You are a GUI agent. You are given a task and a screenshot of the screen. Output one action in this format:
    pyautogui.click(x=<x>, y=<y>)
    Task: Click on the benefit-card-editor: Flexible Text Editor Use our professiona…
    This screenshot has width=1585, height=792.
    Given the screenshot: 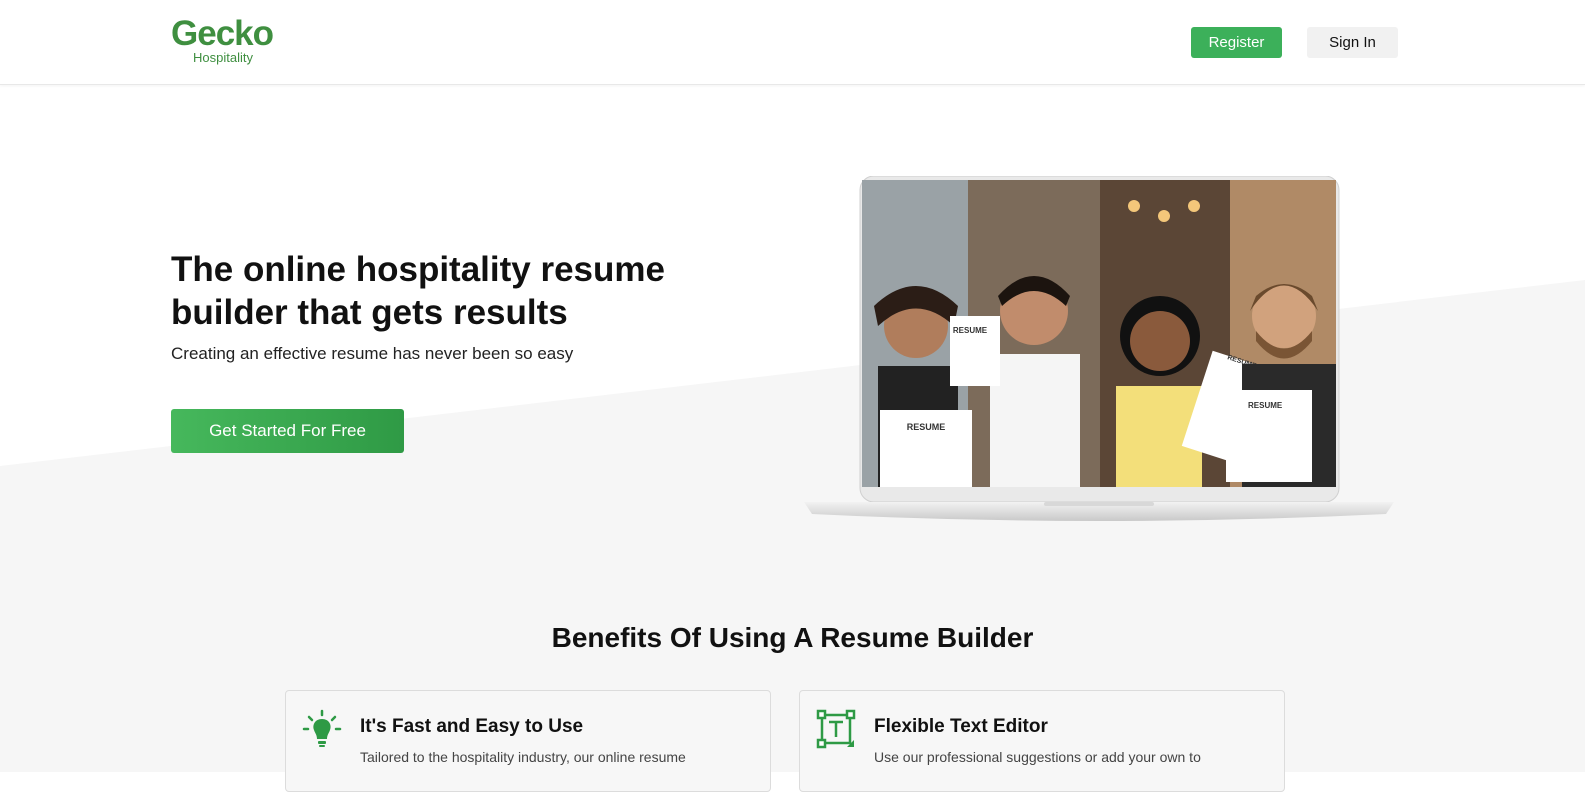 What is the action you would take?
    pyautogui.click(x=1042, y=741)
    